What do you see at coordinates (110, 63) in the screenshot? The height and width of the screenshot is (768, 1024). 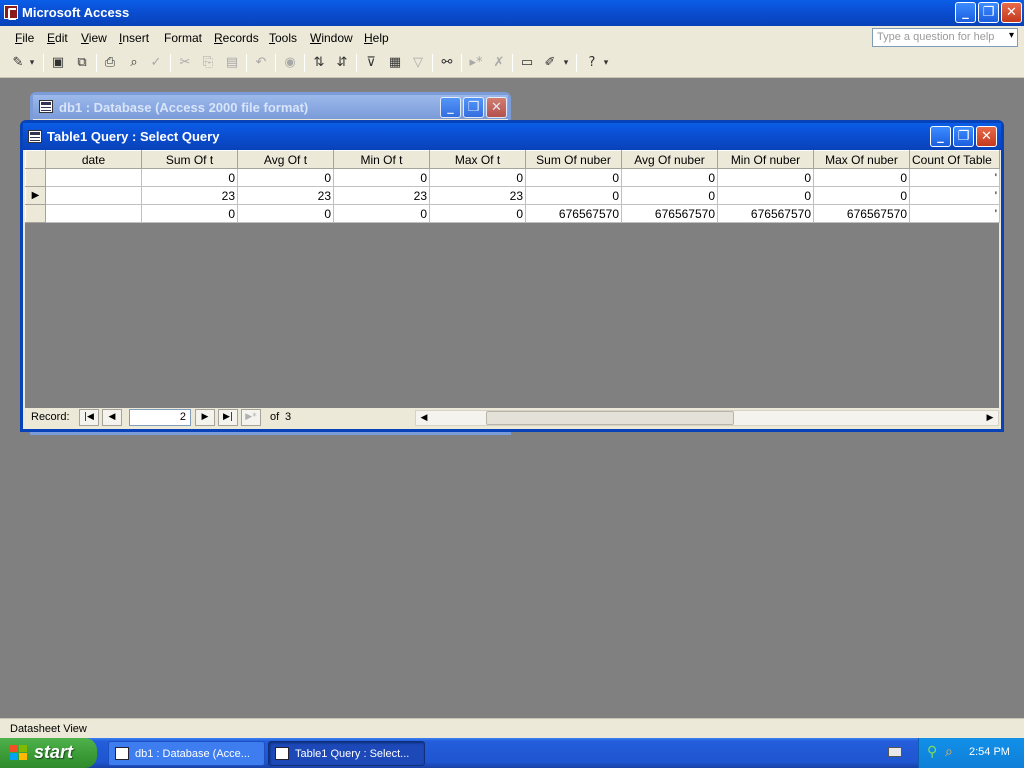 I see `print-icon: ⎙` at bounding box center [110, 63].